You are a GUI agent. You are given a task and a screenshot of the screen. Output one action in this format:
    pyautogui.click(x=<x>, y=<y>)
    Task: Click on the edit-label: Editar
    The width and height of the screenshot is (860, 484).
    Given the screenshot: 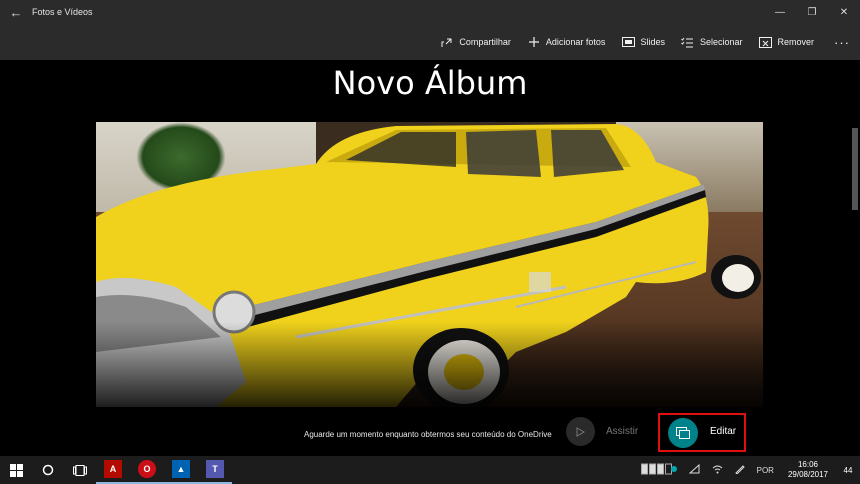 What is the action you would take?
    pyautogui.click(x=723, y=431)
    